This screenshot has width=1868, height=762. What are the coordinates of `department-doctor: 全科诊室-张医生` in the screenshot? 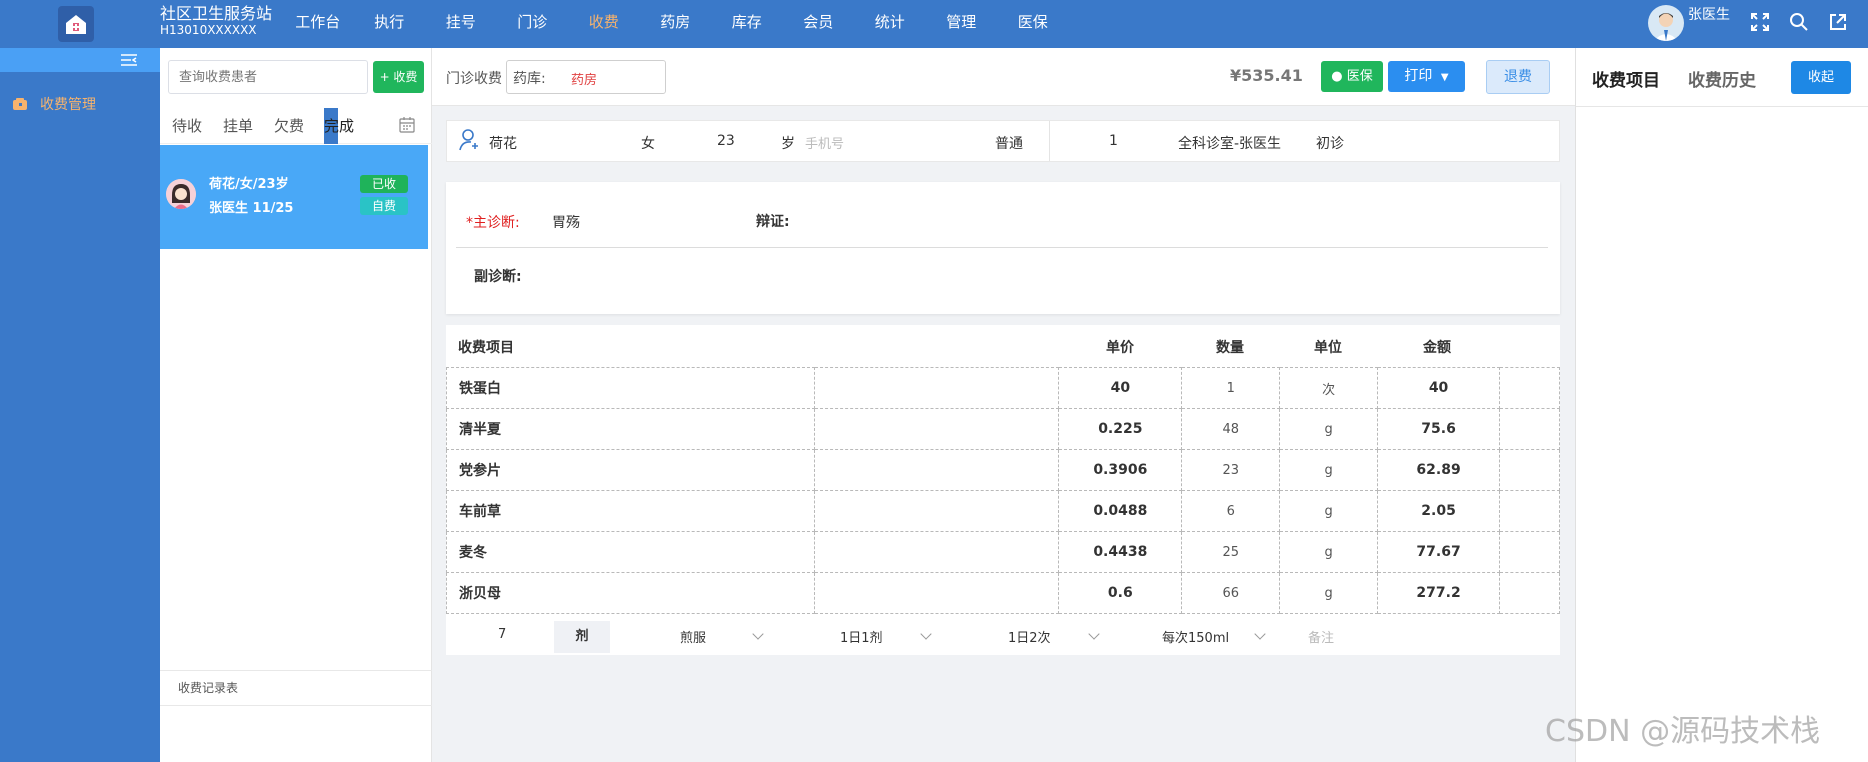 It's located at (1230, 144).